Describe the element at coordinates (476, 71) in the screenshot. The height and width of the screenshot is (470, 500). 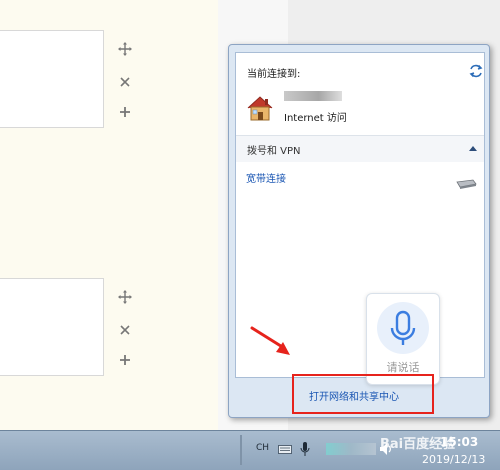
I see `refresh-icon` at that location.